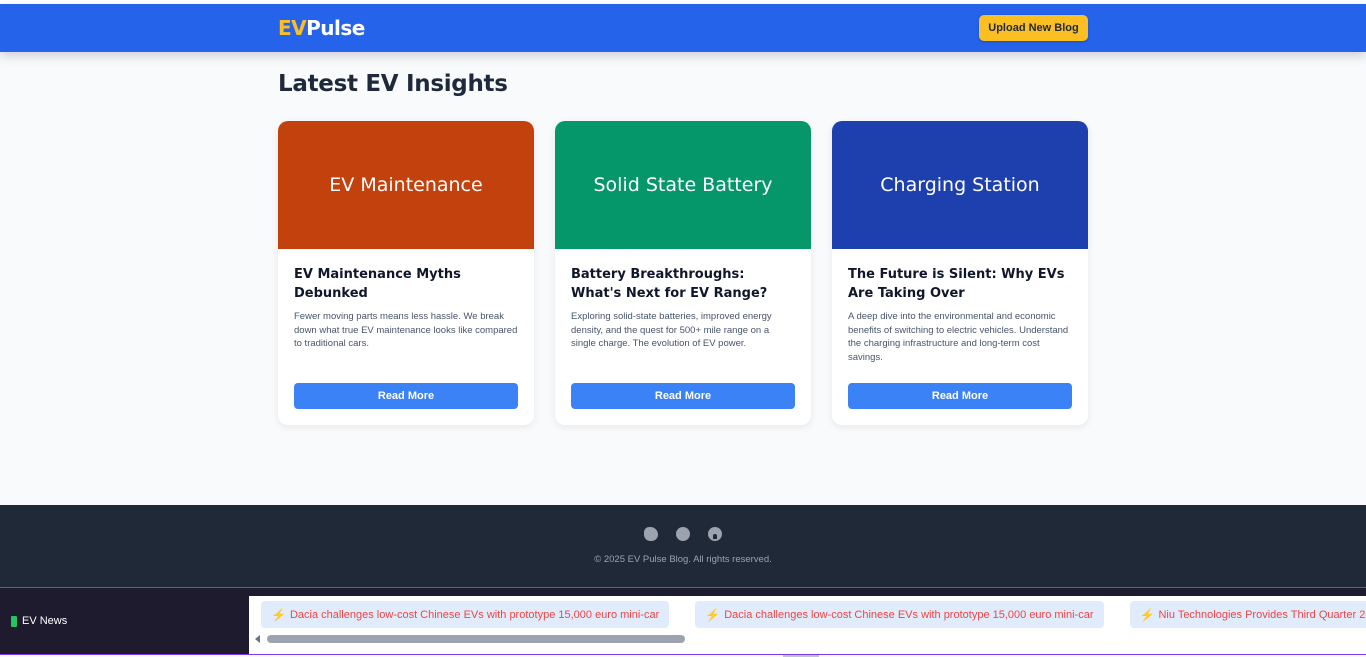 Image resolution: width=1366 pixels, height=657 pixels. What do you see at coordinates (683, 28) in the screenshot?
I see `navbar: EVPulse Upload New Blog` at bounding box center [683, 28].